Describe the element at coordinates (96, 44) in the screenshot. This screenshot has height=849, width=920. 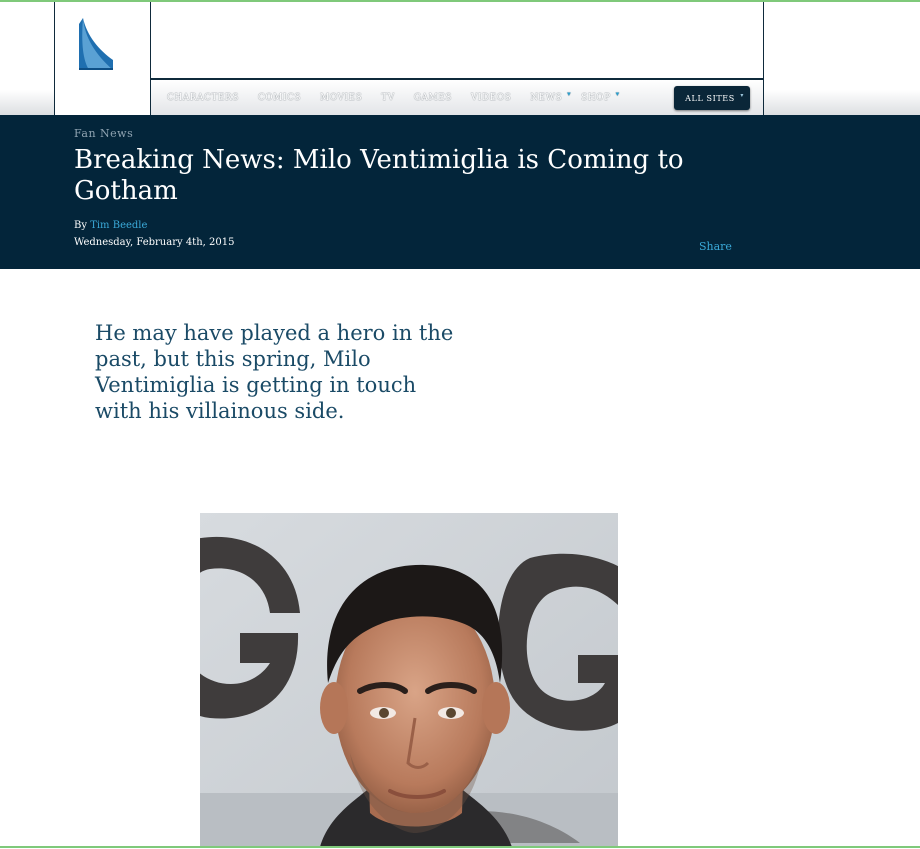
I see `logo-icon` at that location.